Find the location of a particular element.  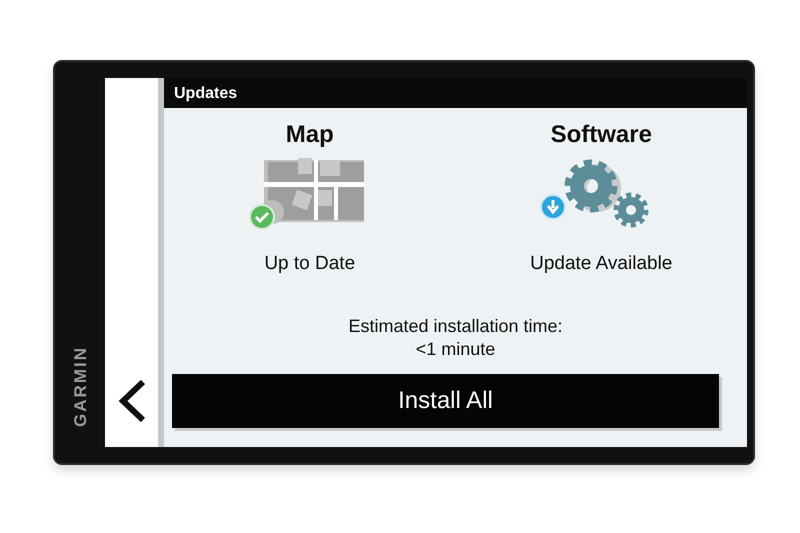

section-title: Map is located at coordinates (310, 135).